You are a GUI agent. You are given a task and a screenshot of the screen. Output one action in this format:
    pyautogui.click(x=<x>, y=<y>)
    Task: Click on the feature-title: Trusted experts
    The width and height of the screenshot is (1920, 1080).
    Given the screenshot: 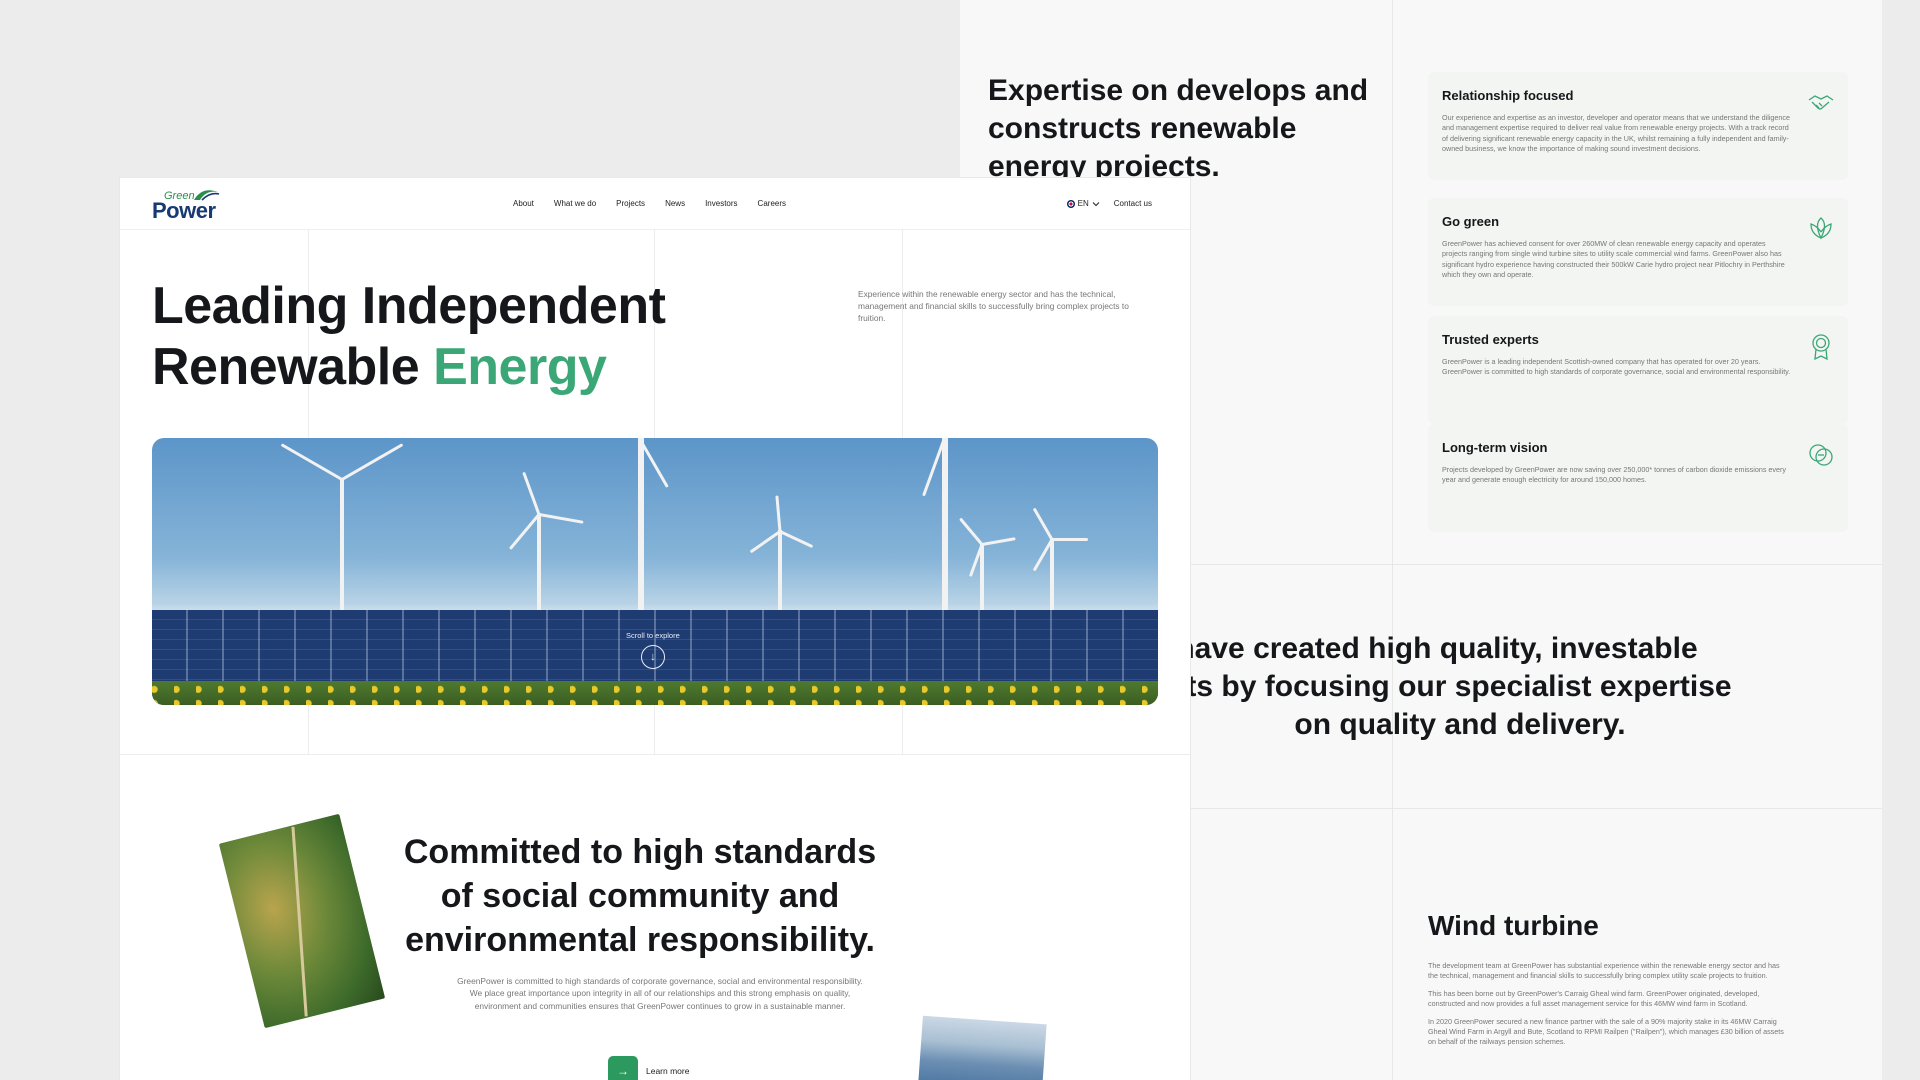 What is the action you would take?
    pyautogui.click(x=1490, y=339)
    